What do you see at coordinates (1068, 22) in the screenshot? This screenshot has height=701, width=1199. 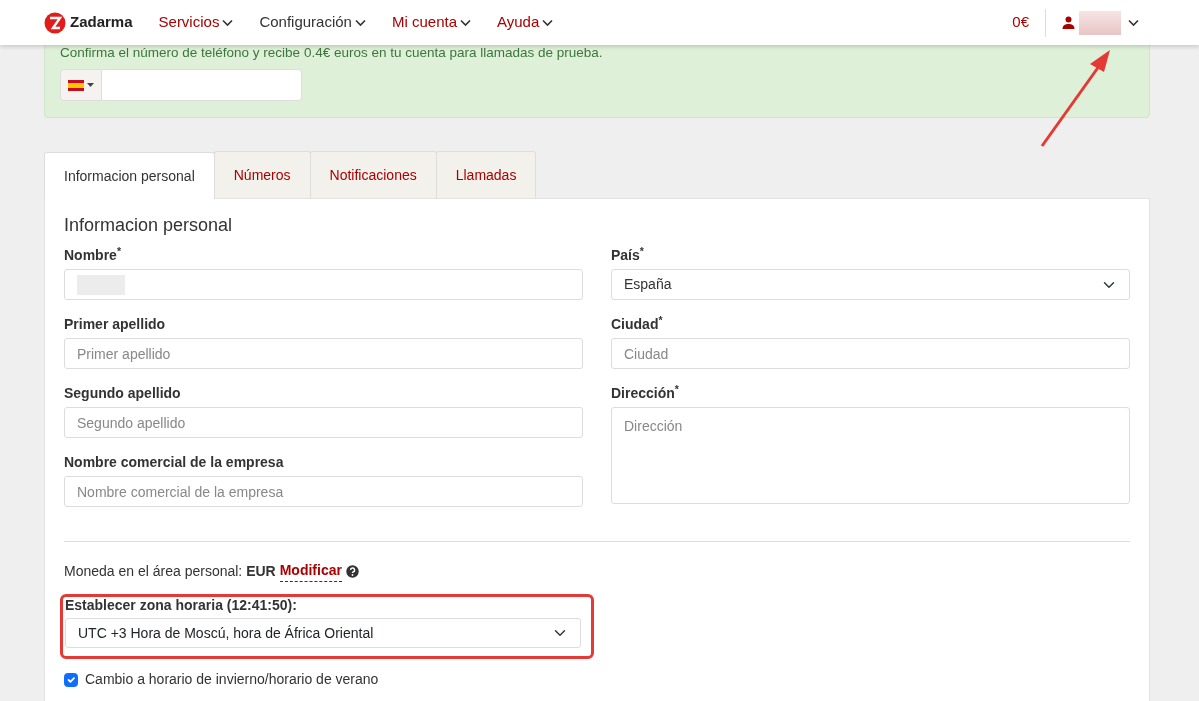 I see `user-icon` at bounding box center [1068, 22].